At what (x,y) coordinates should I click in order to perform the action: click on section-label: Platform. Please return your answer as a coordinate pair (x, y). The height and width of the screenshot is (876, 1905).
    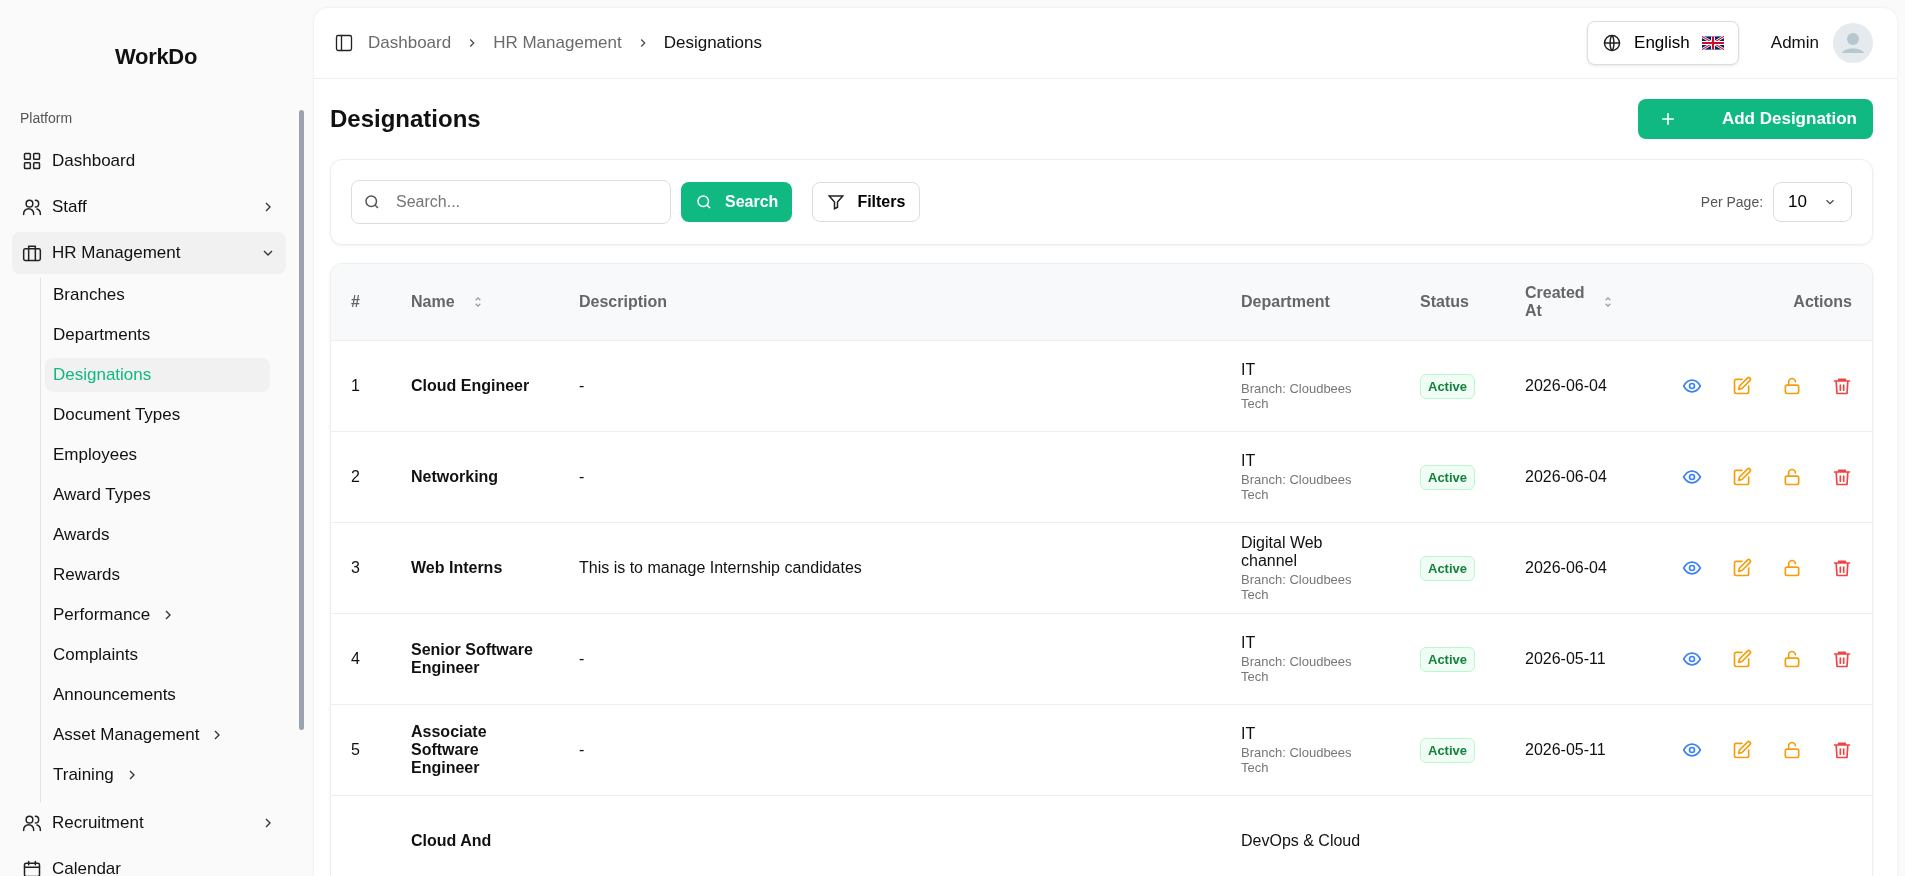
    Looking at the image, I should click on (46, 119).